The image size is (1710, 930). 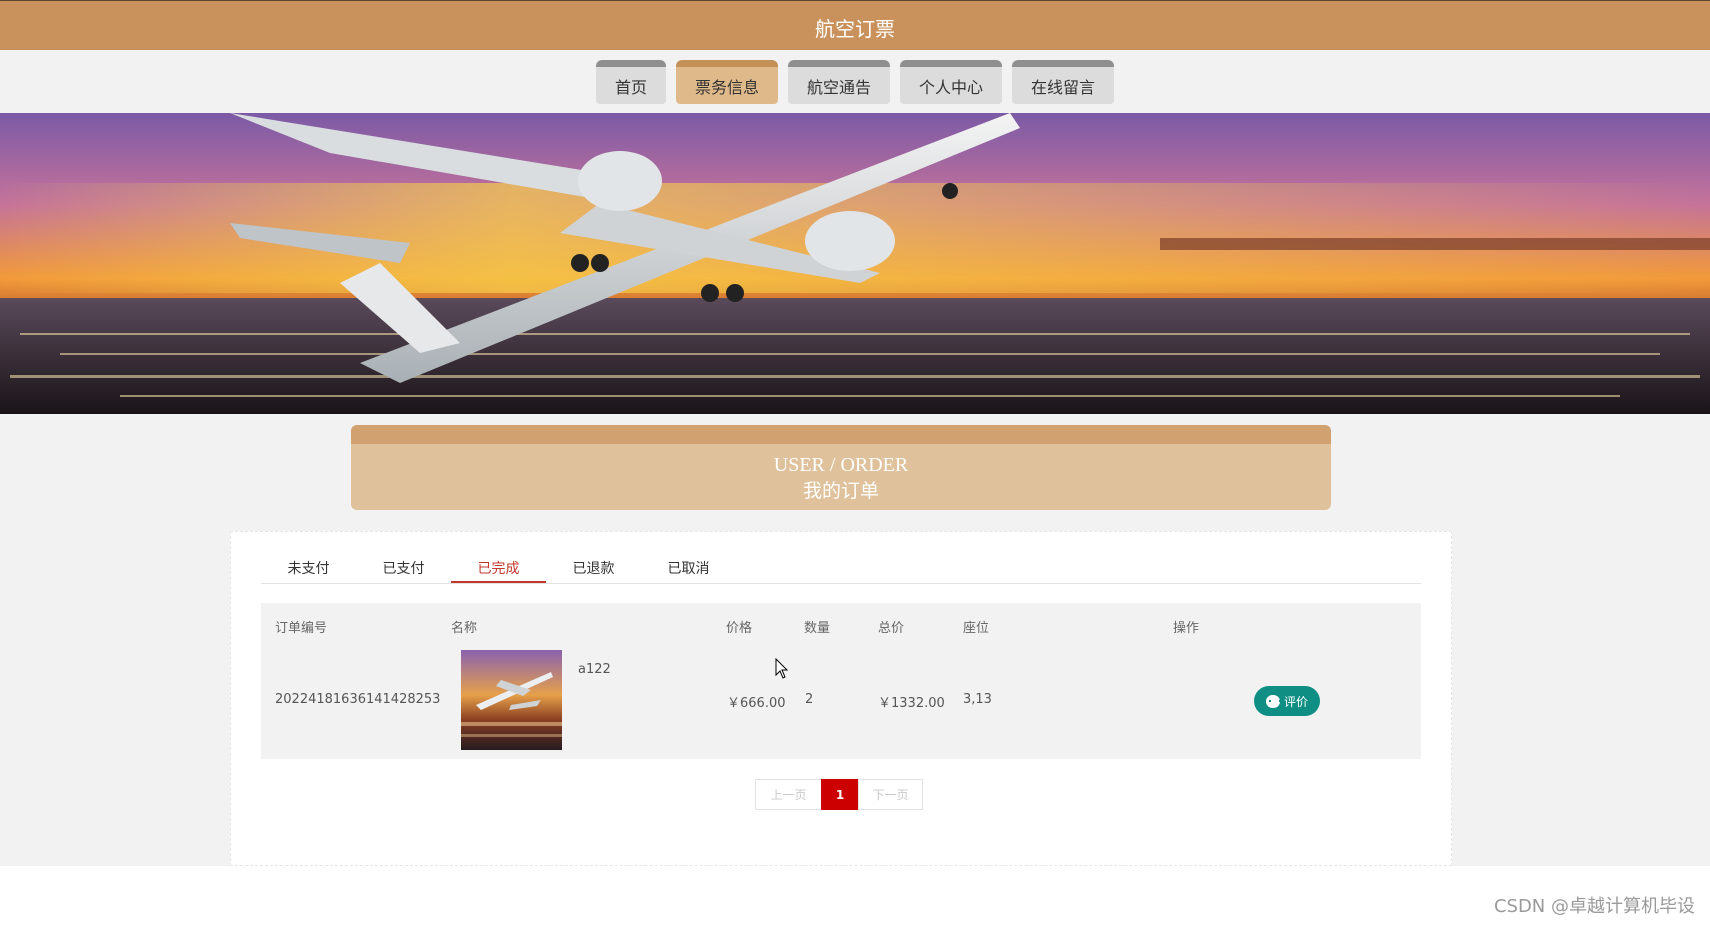 What do you see at coordinates (756, 703) in the screenshot?
I see `order-price: ￥666.00` at bounding box center [756, 703].